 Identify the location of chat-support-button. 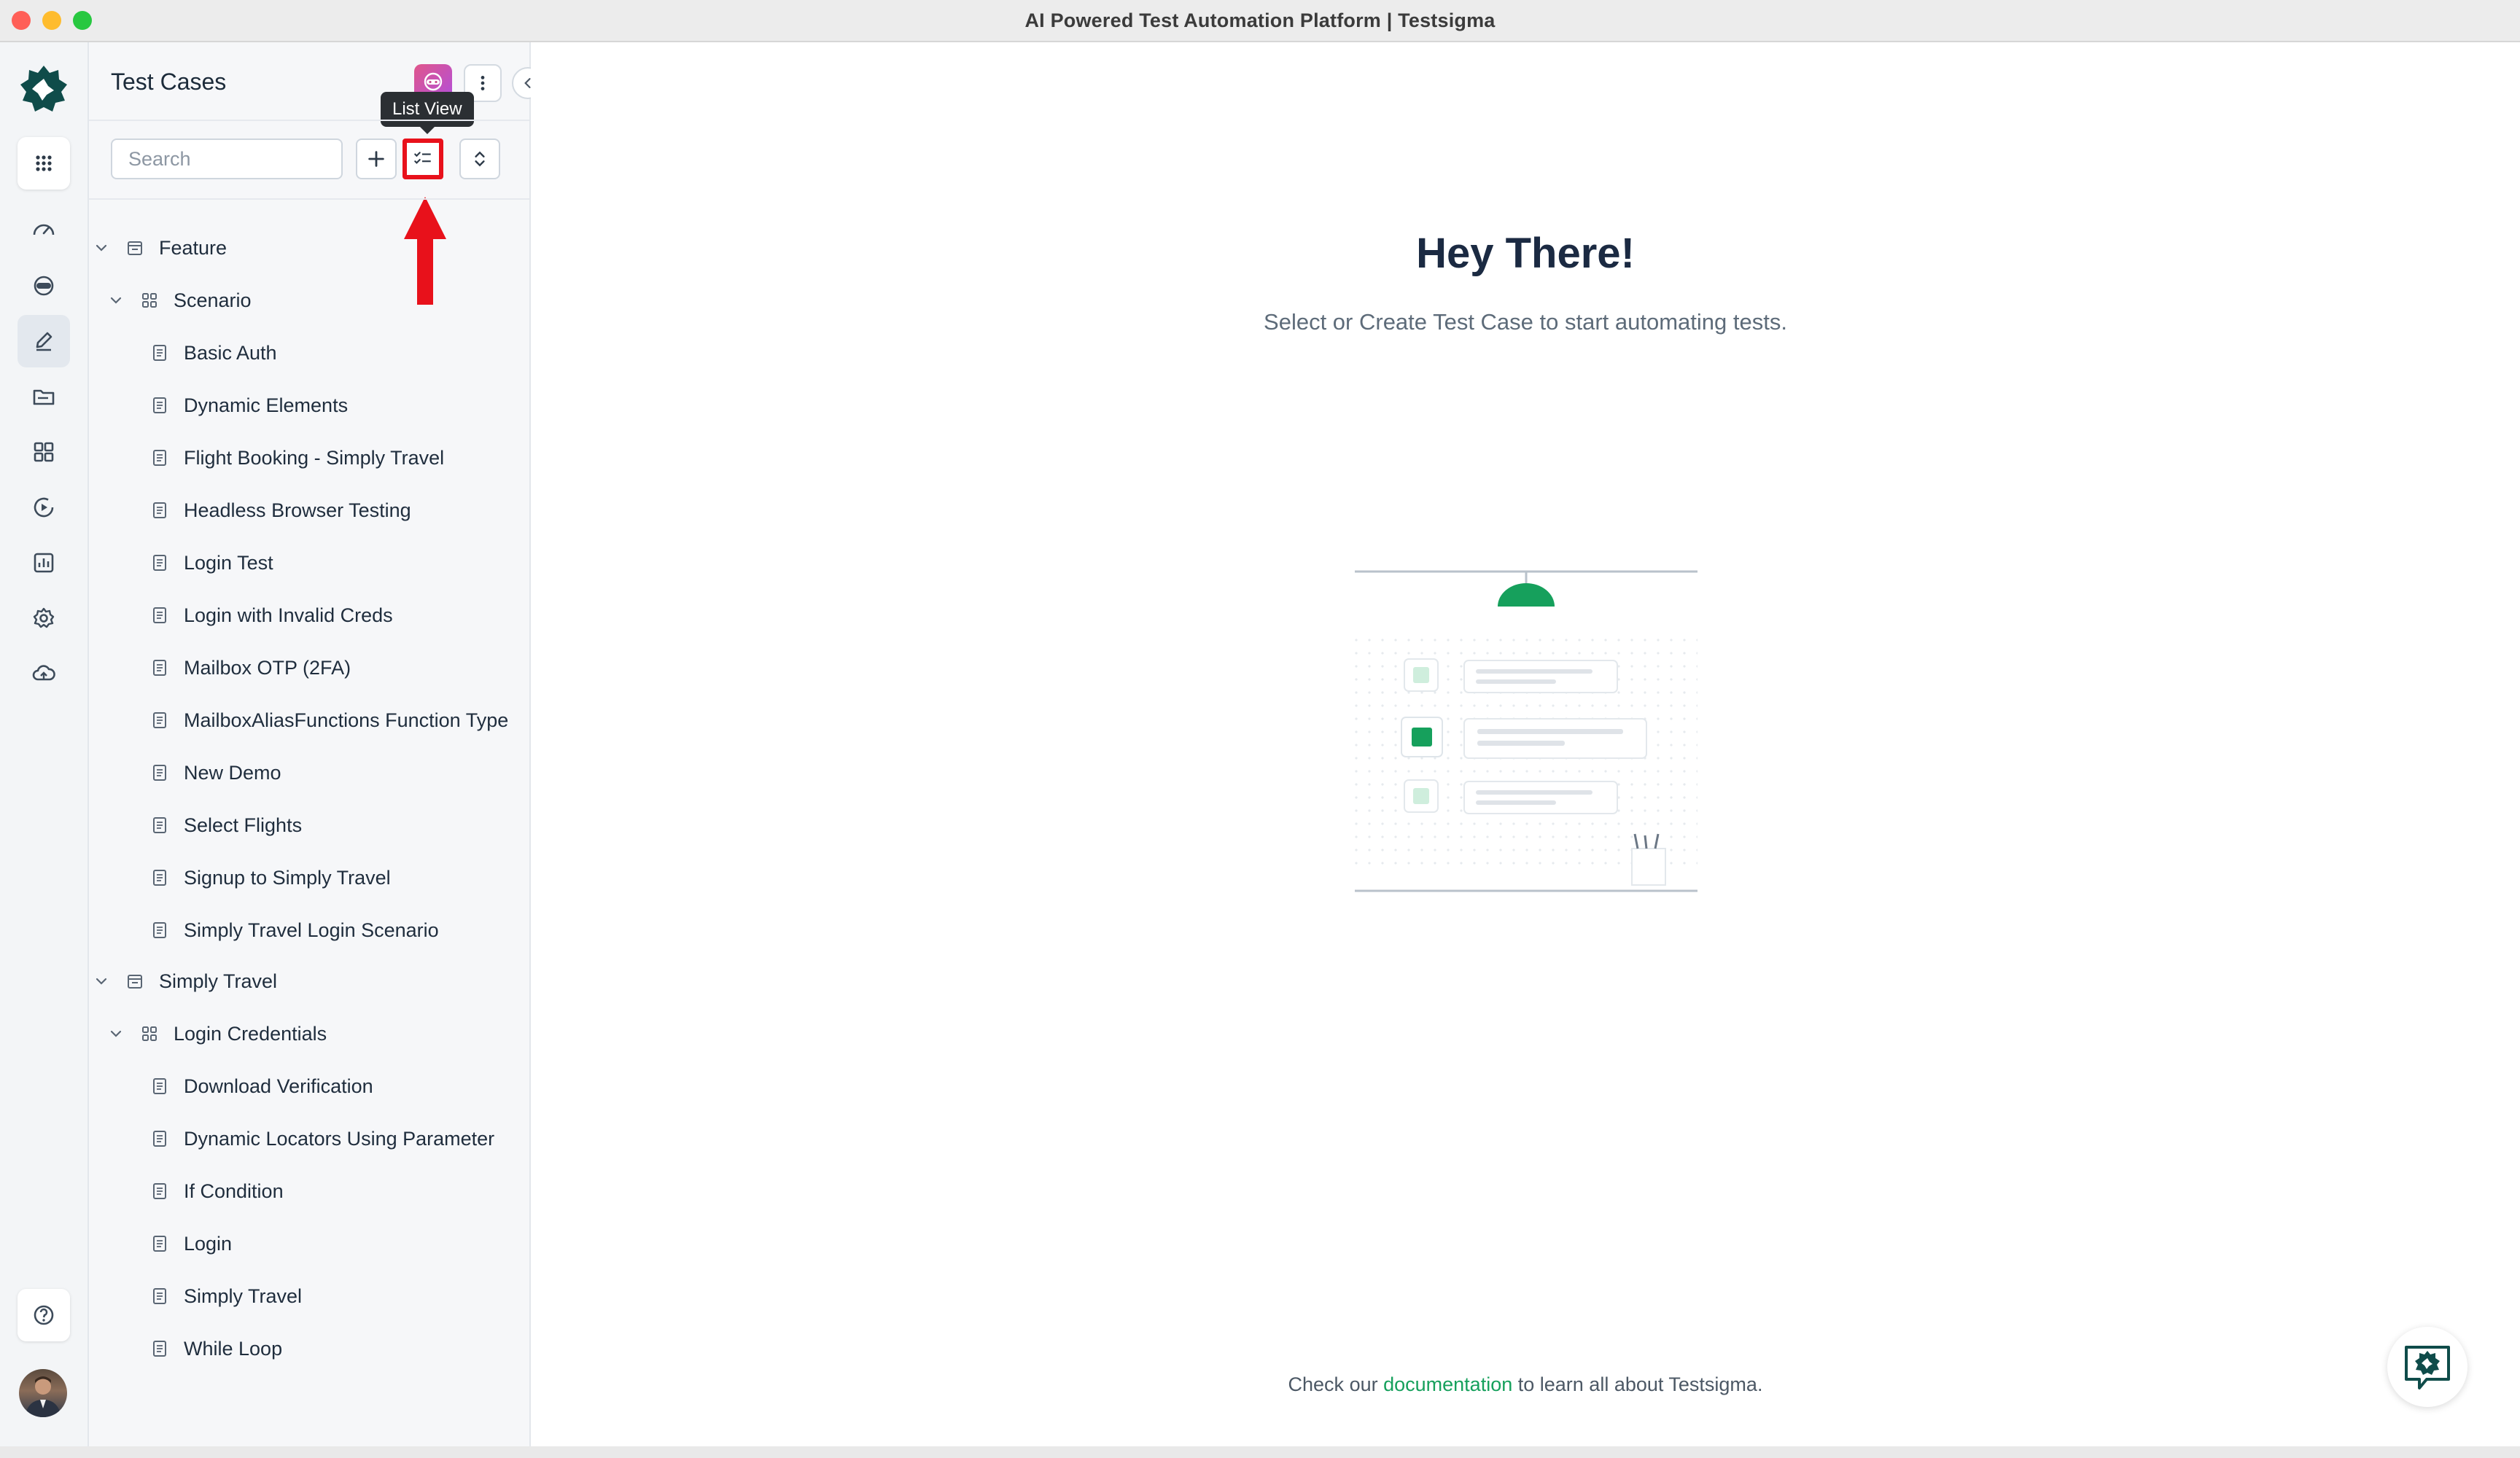
(2427, 1367).